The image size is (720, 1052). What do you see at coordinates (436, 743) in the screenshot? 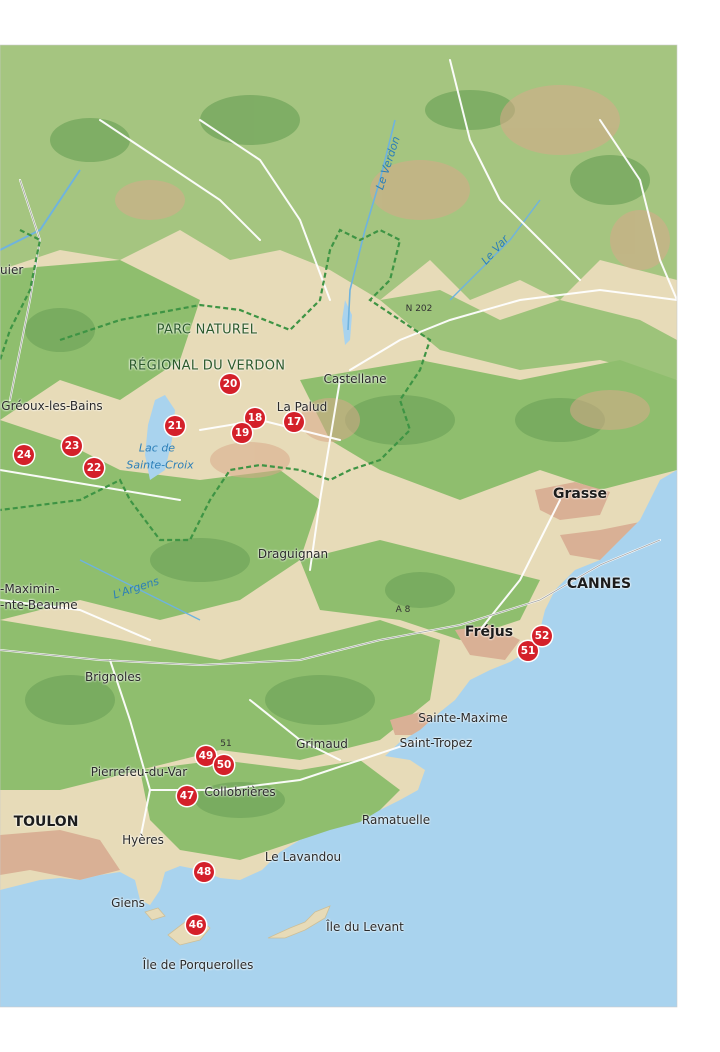
I see `town-label-saint-tropez: Saint-Tropez` at bounding box center [436, 743].